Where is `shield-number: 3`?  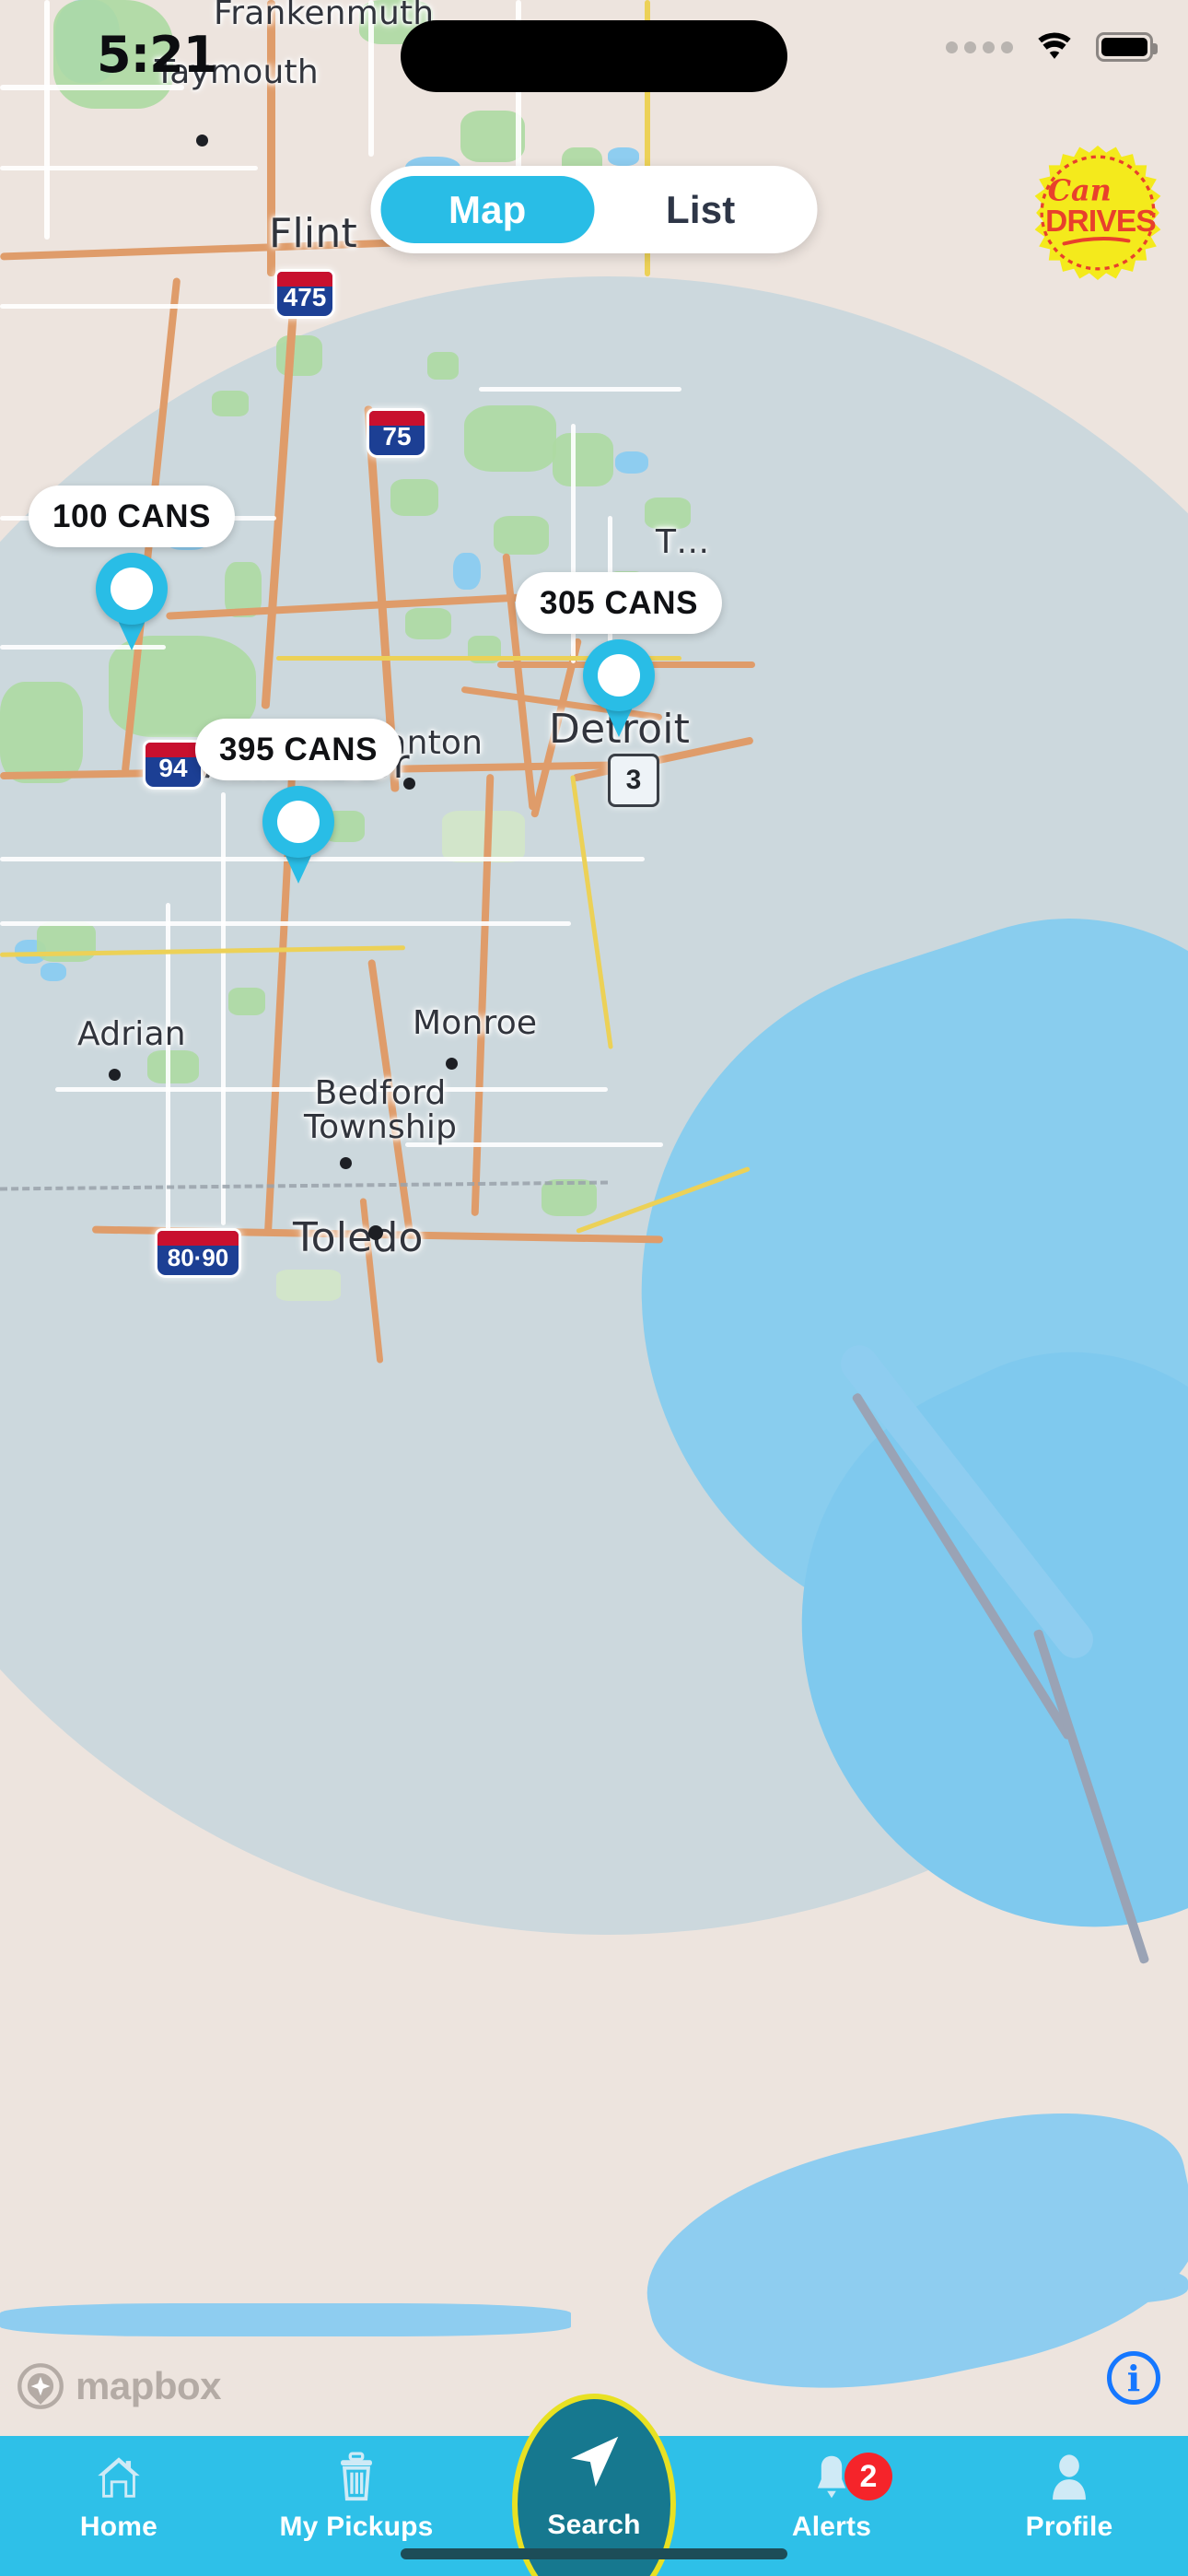 shield-number: 3 is located at coordinates (633, 780).